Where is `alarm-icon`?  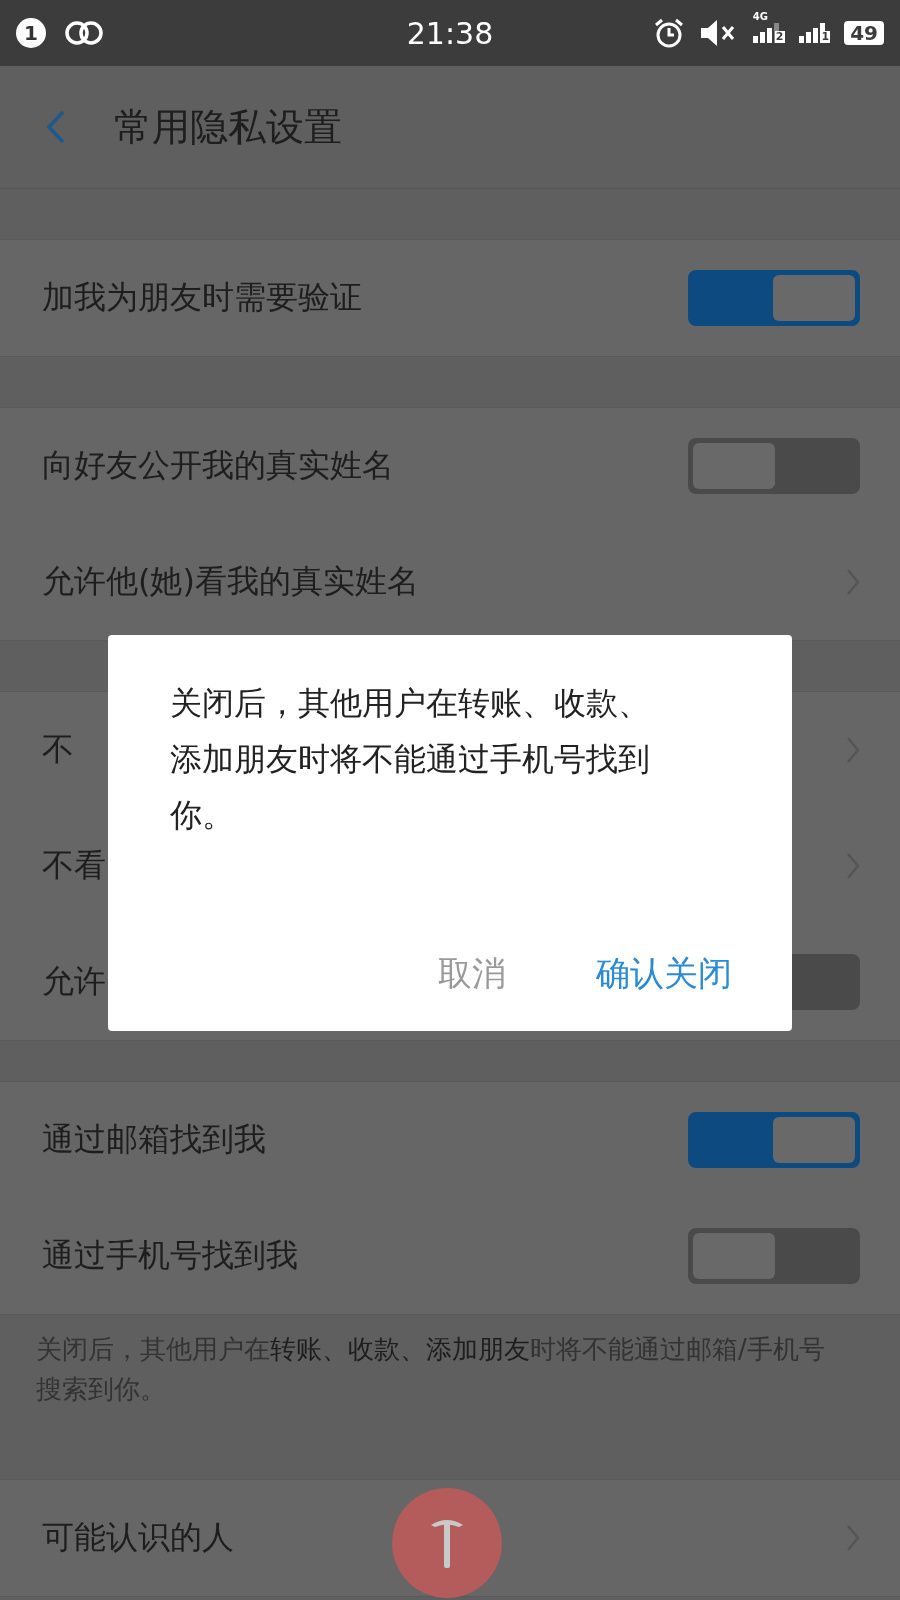
alarm-icon is located at coordinates (668, 33).